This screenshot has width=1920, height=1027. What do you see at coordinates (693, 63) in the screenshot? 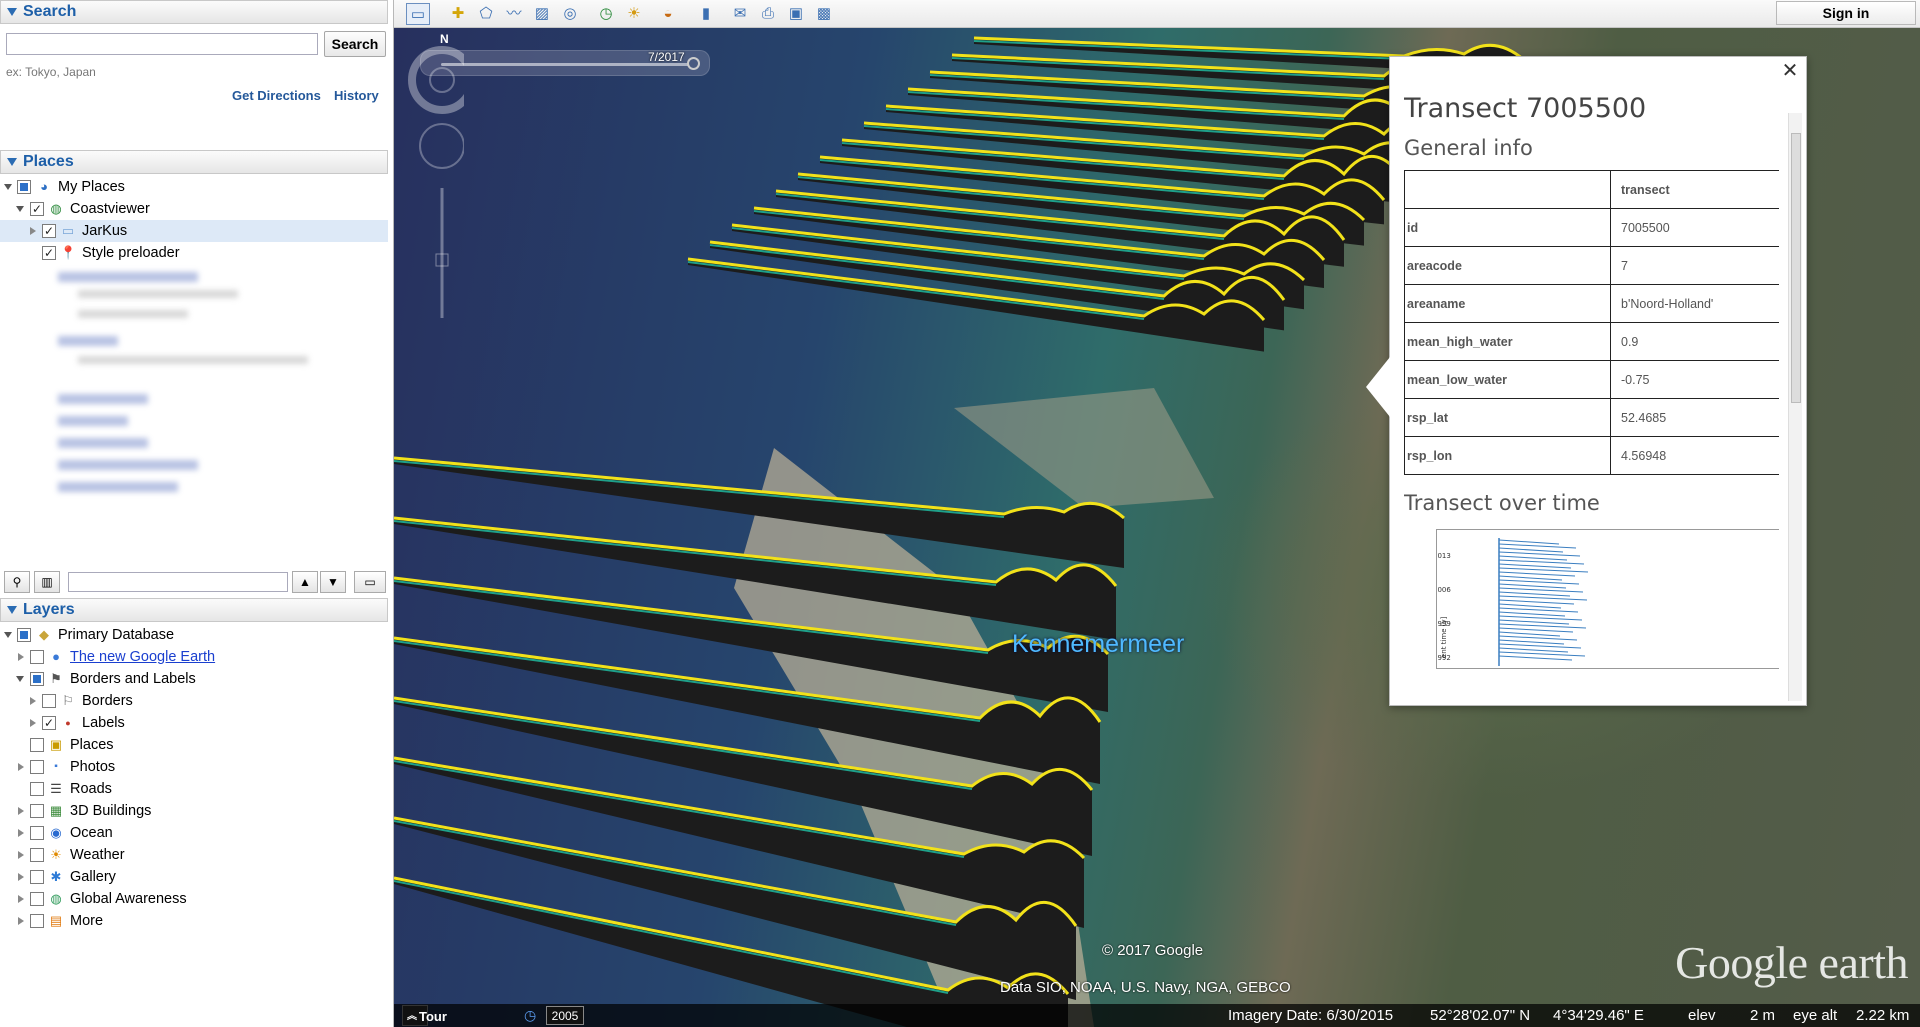
I see `time-slider-knob` at bounding box center [693, 63].